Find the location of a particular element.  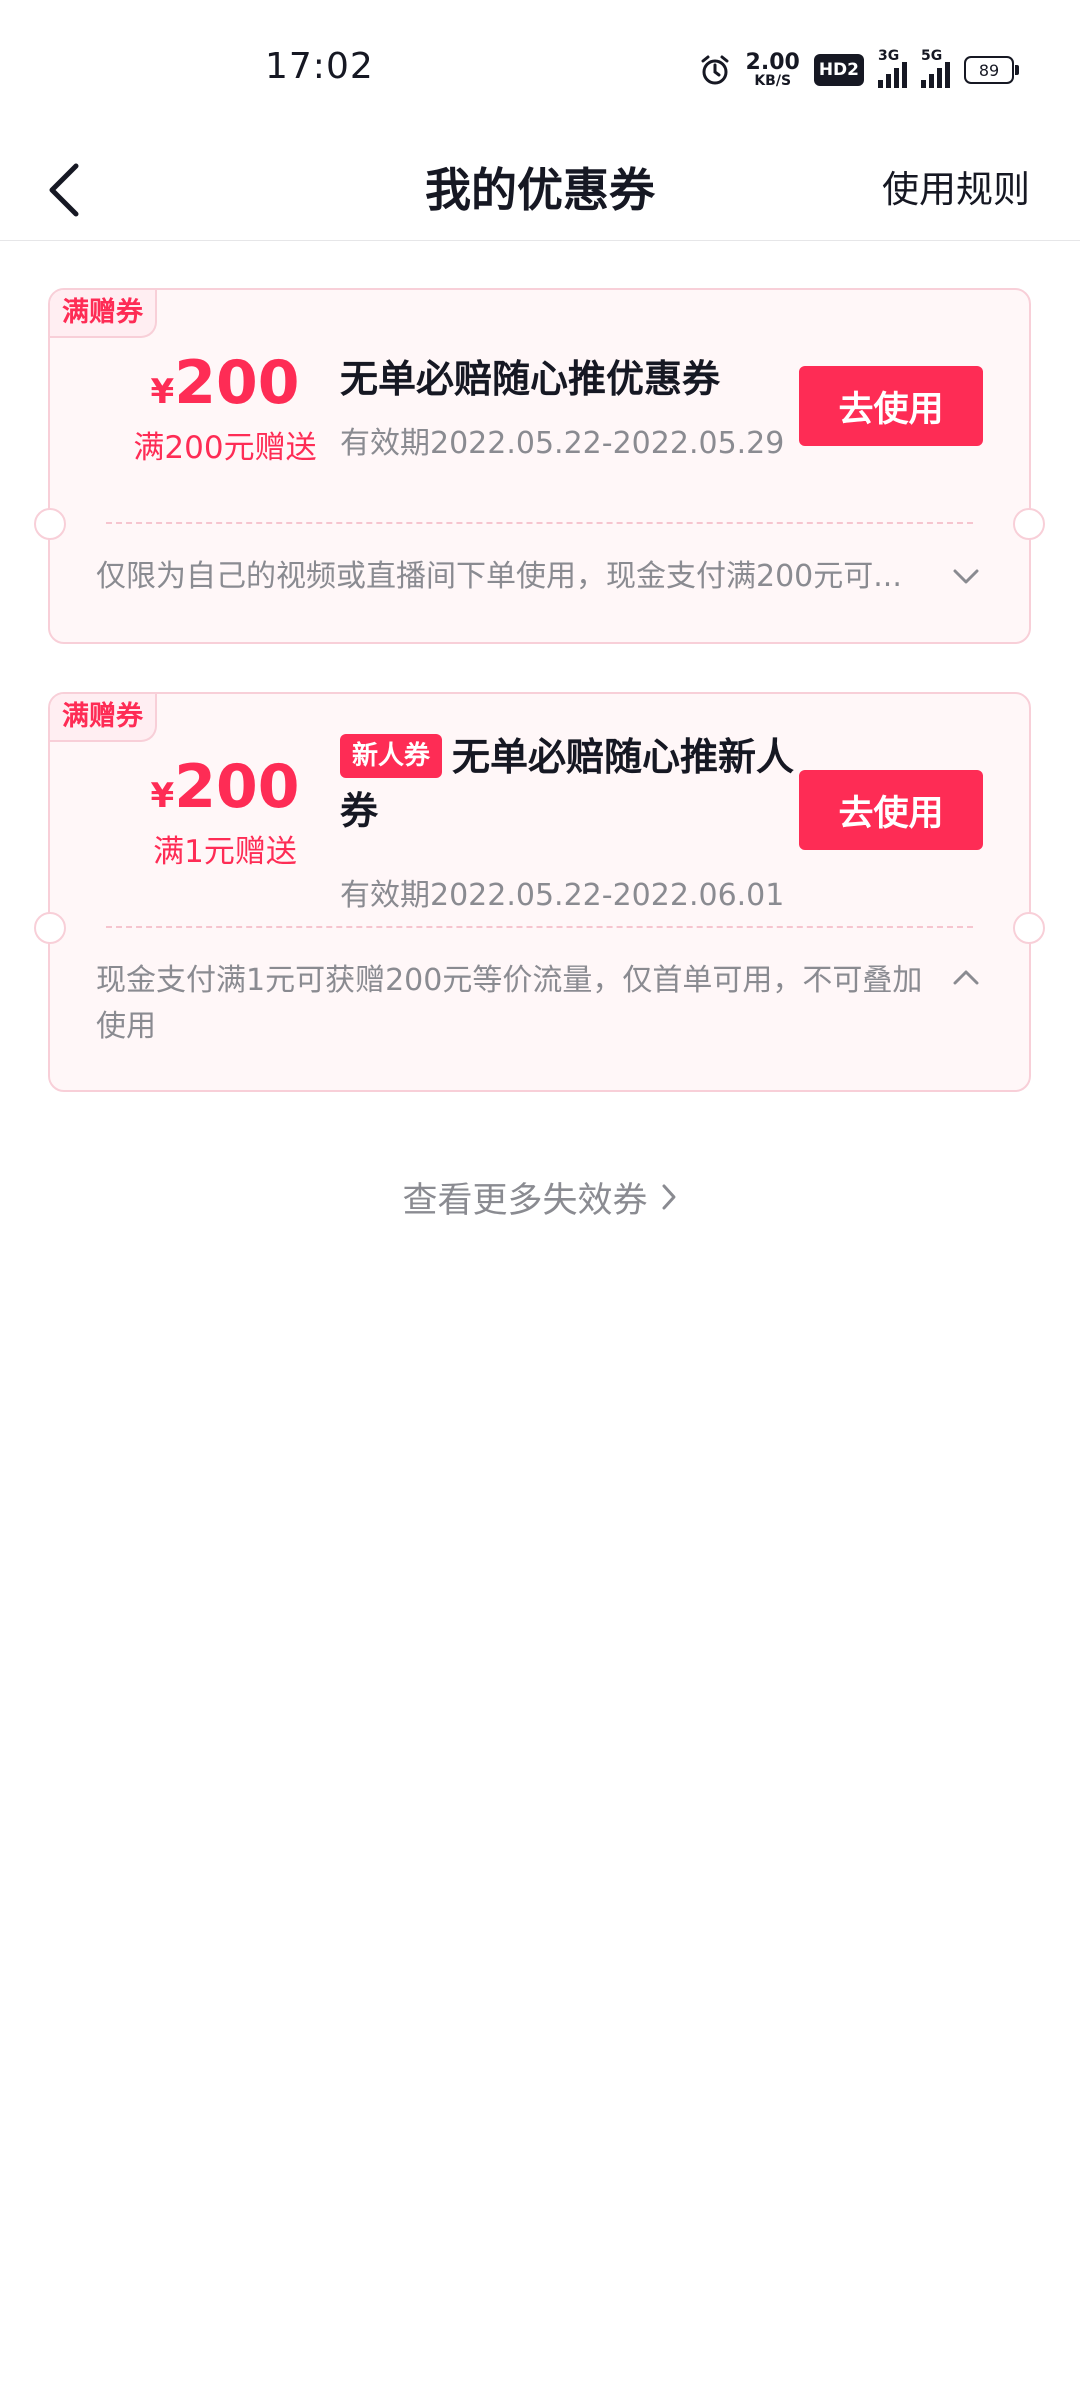

status-bar: 17:02 2.00 KB/S HD2 3G 5G 89 is located at coordinates (540, 70).